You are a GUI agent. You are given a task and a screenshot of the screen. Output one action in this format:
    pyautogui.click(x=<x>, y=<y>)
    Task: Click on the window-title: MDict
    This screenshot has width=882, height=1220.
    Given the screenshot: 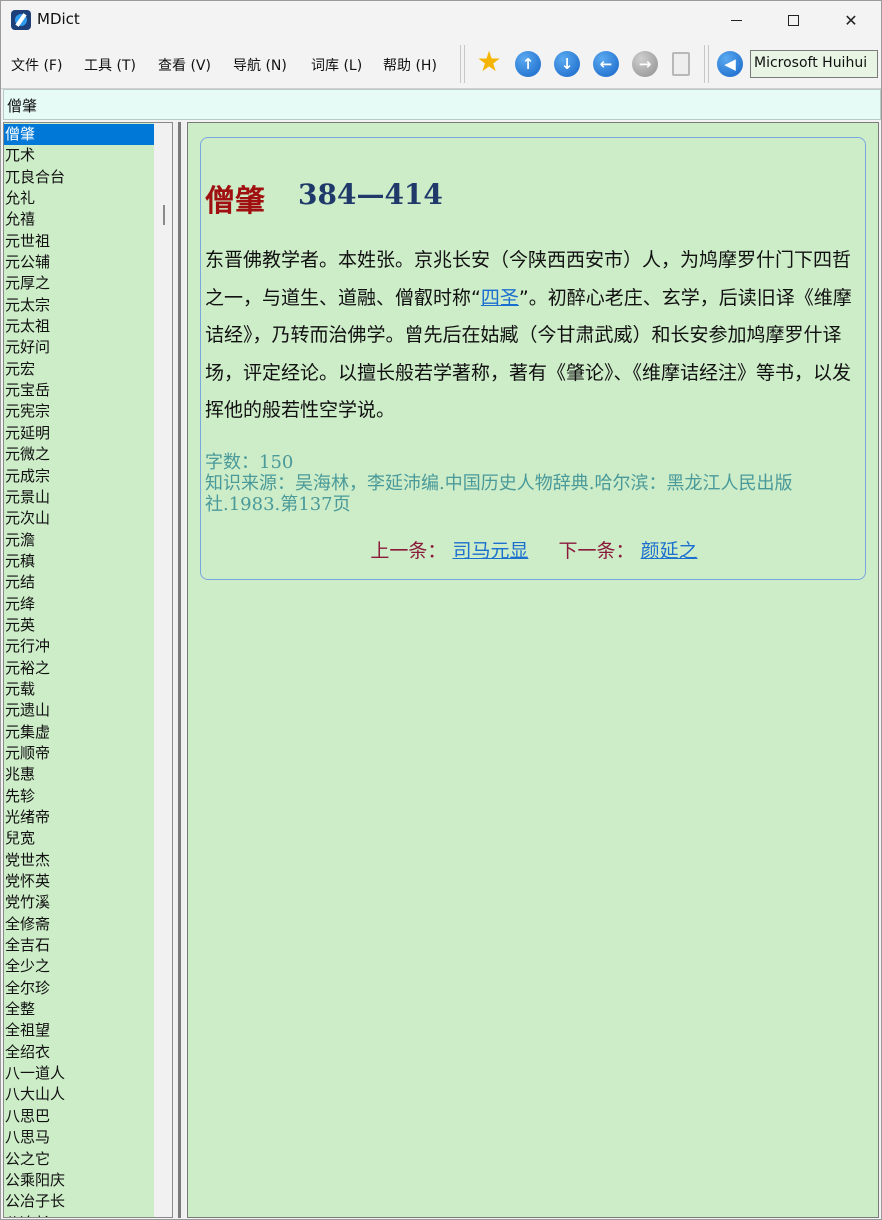 What is the action you would take?
    pyautogui.click(x=58, y=19)
    